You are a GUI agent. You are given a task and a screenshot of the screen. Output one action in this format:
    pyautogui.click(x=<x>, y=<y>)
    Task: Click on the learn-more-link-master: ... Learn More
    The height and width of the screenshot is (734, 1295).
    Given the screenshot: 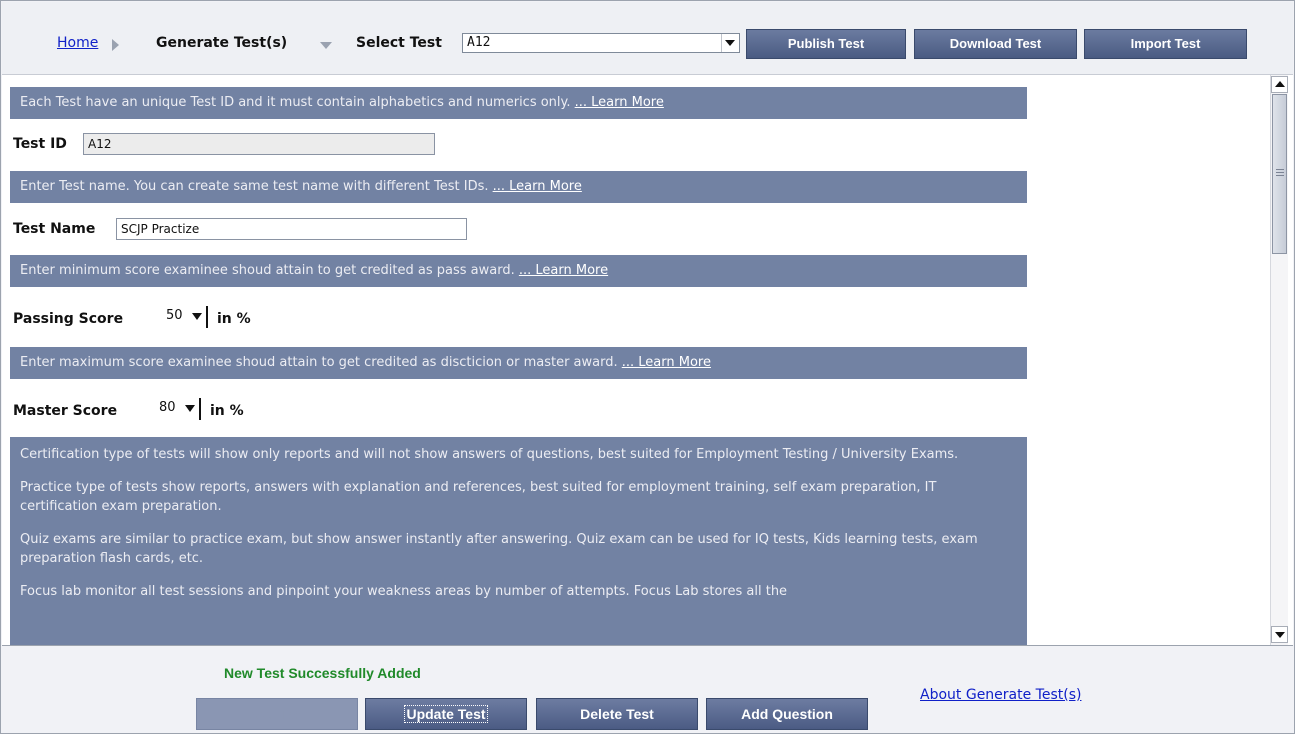 What is the action you would take?
    pyautogui.click(x=666, y=362)
    